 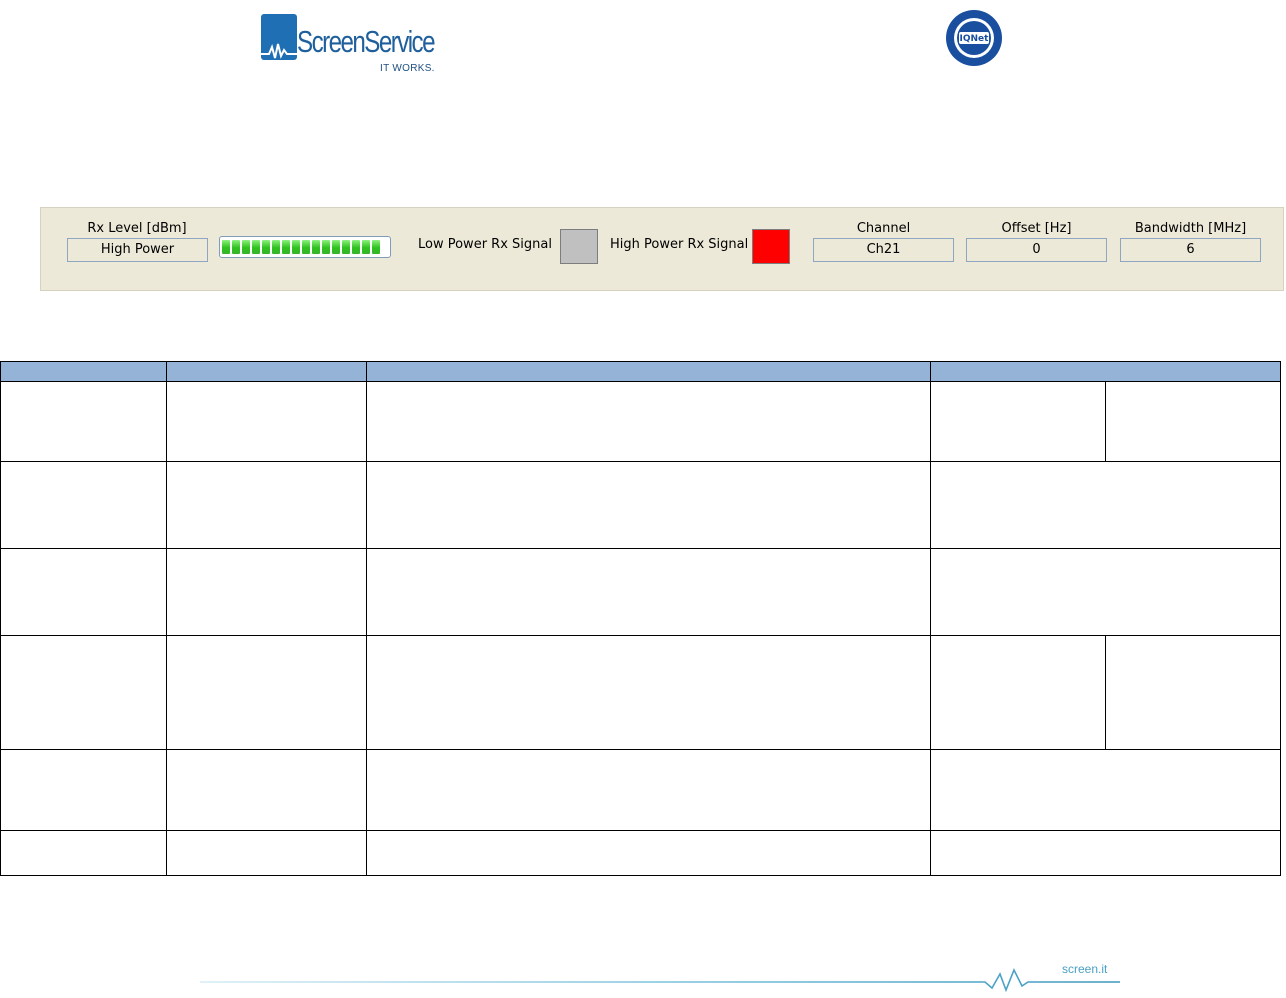 I want to click on screenservice-logo-mark, so click(x=279, y=37).